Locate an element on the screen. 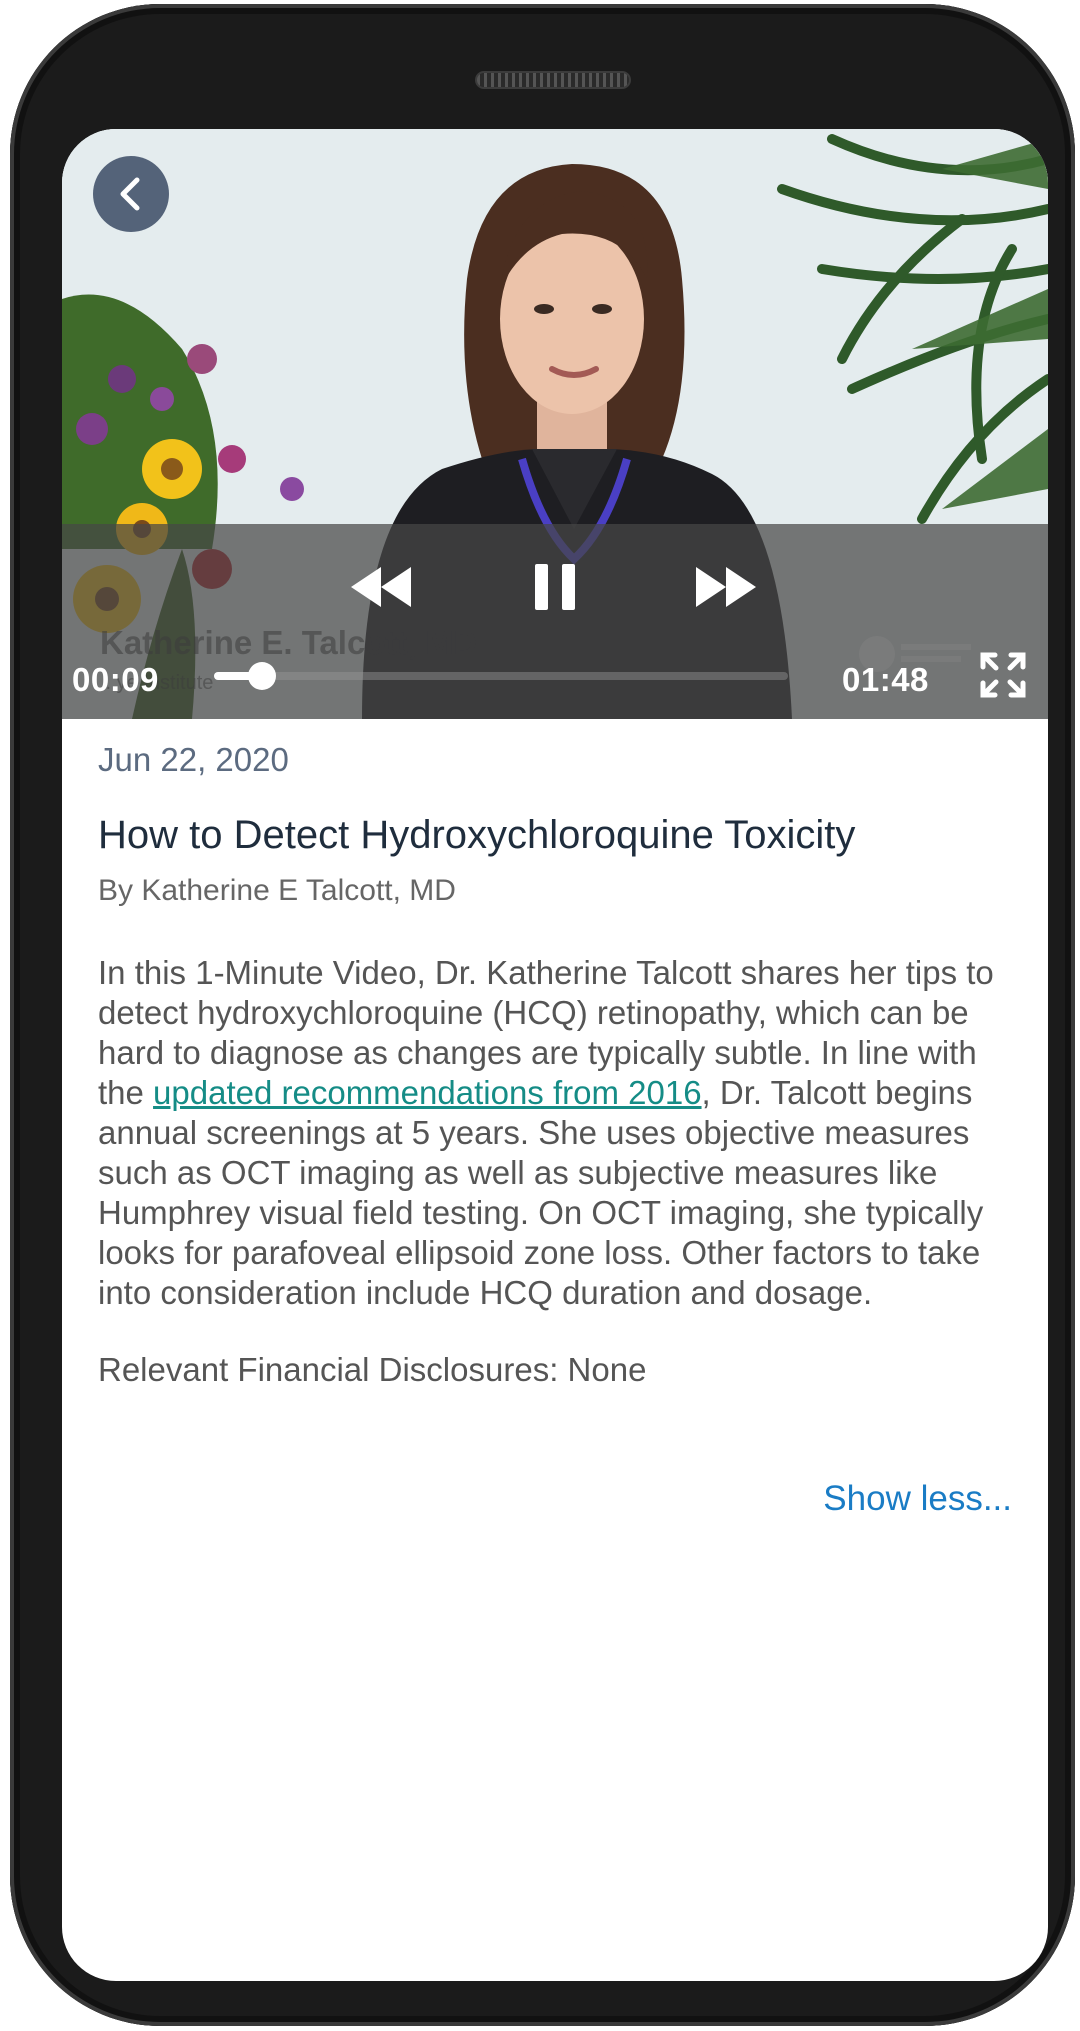 The width and height of the screenshot is (1080, 2031). fullscreen-icon is located at coordinates (1003, 675).